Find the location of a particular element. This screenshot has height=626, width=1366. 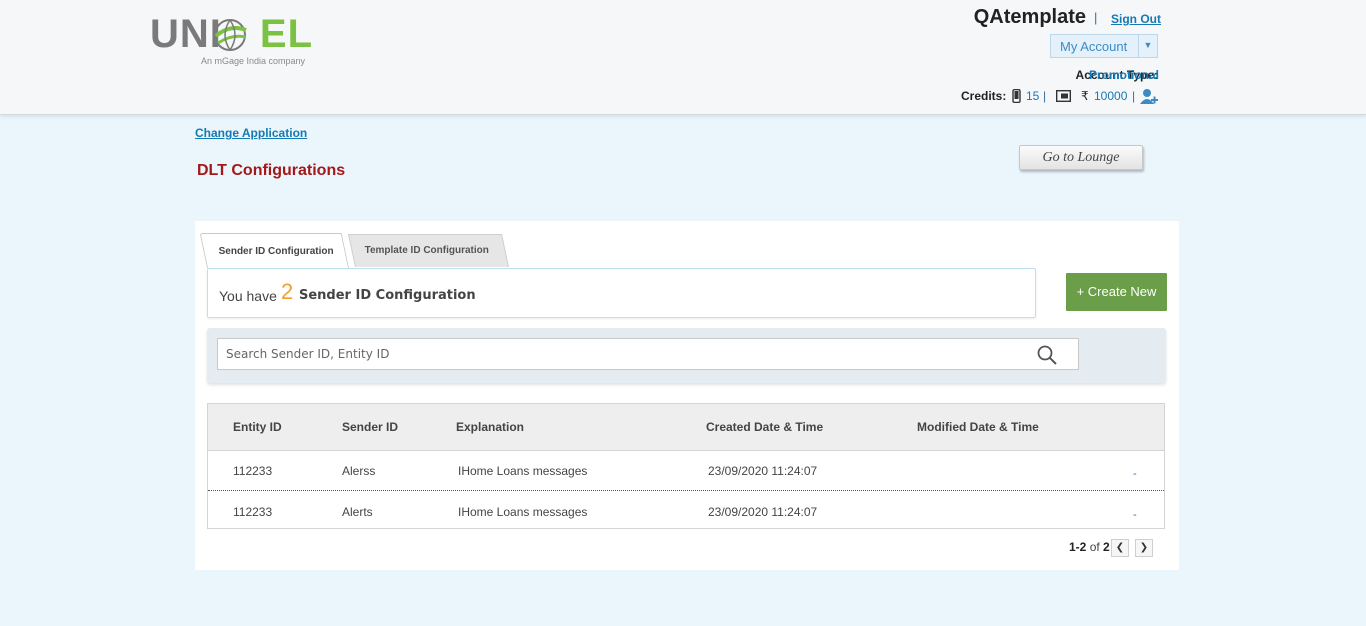

prev-page-icon: ❮ is located at coordinates (1120, 548).